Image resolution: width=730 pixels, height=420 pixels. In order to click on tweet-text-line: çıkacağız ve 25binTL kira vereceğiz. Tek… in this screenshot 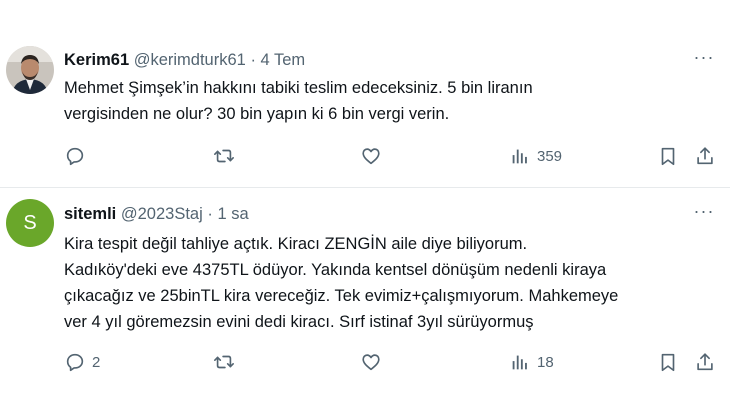, I will do `click(341, 296)`.